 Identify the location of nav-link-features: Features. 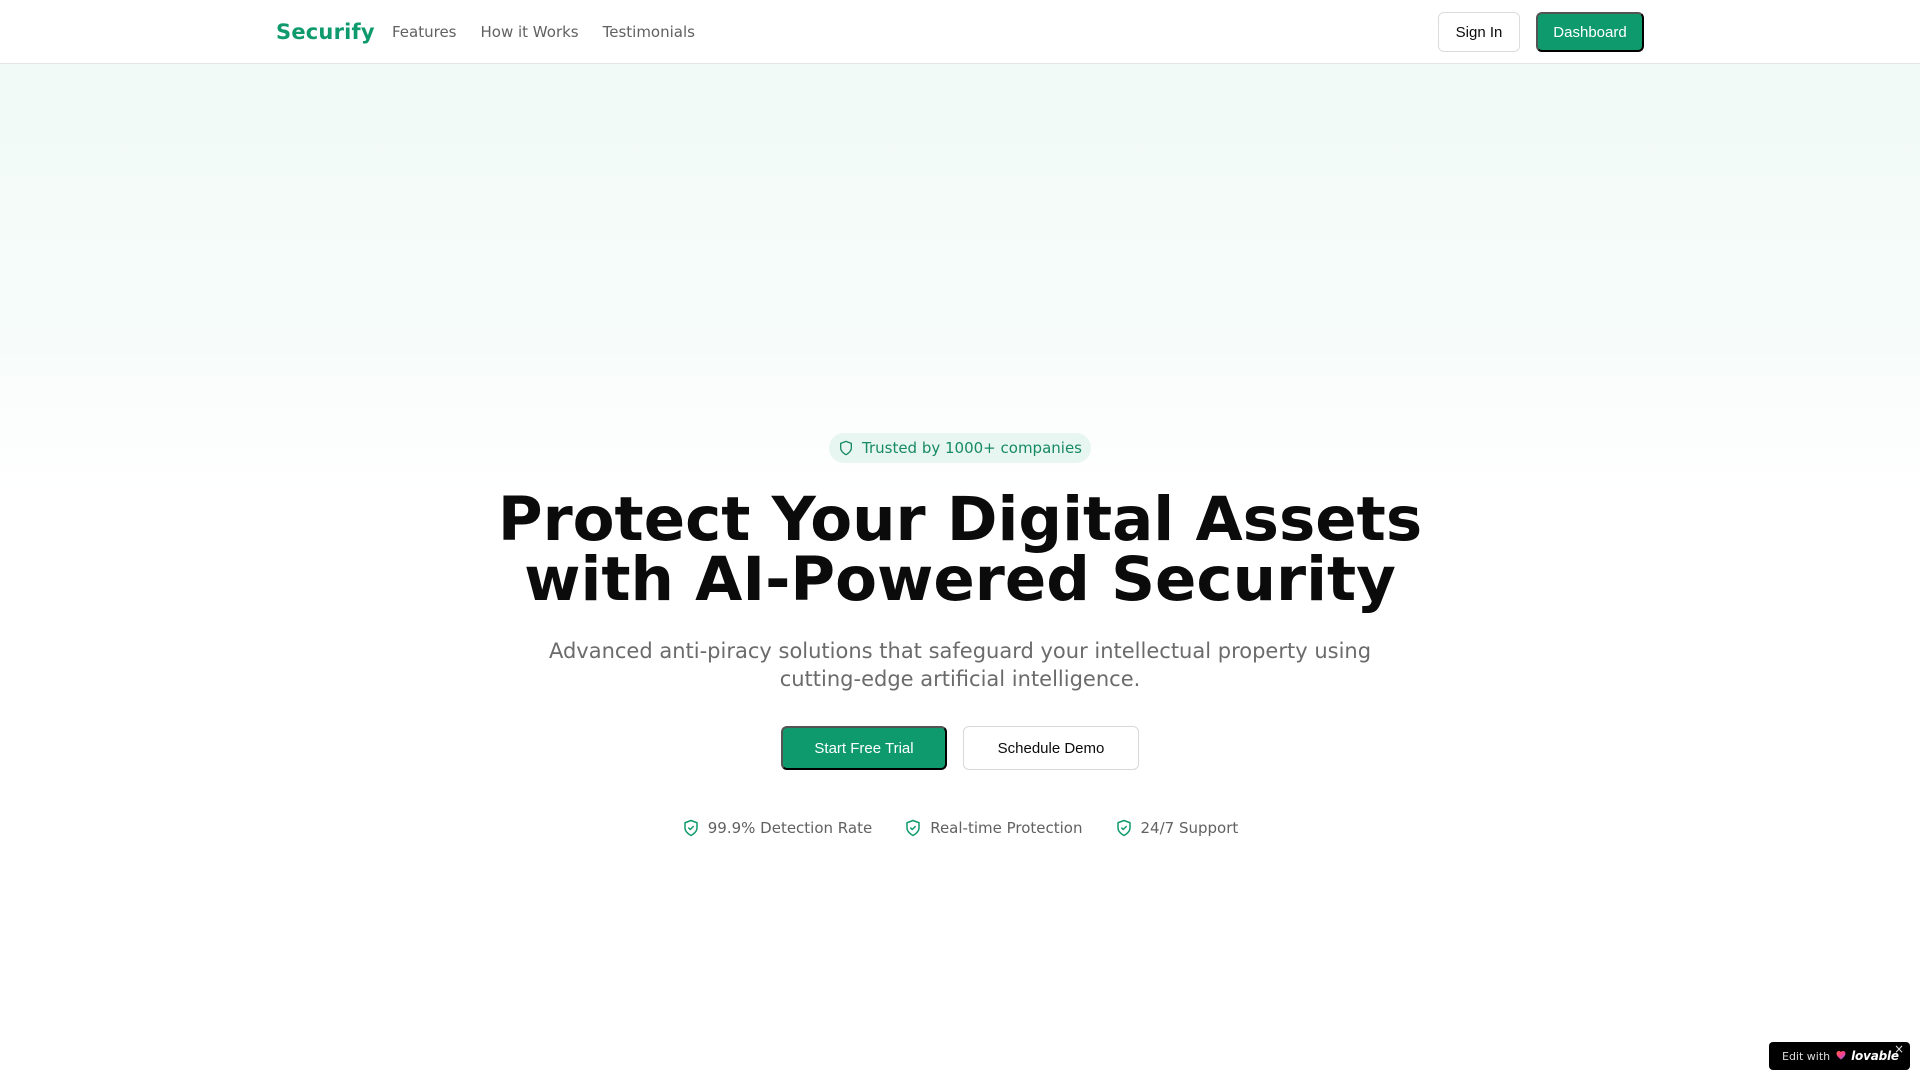
(424, 32).